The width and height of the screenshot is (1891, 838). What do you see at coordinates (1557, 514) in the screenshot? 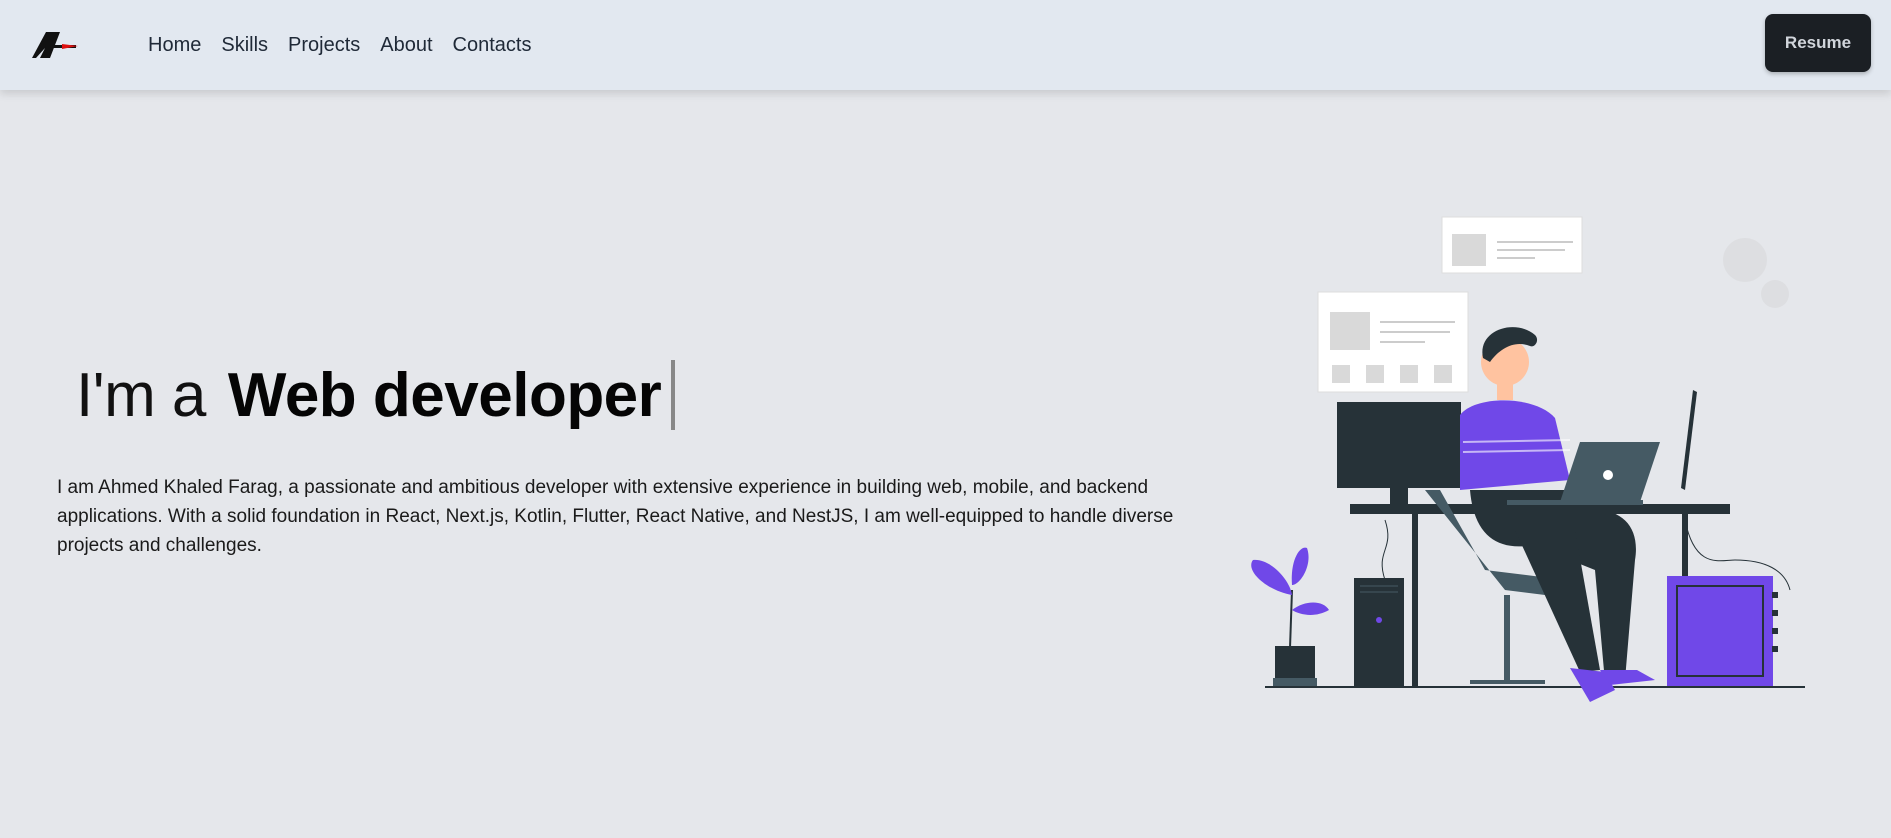
I see `developer-person-icon` at bounding box center [1557, 514].